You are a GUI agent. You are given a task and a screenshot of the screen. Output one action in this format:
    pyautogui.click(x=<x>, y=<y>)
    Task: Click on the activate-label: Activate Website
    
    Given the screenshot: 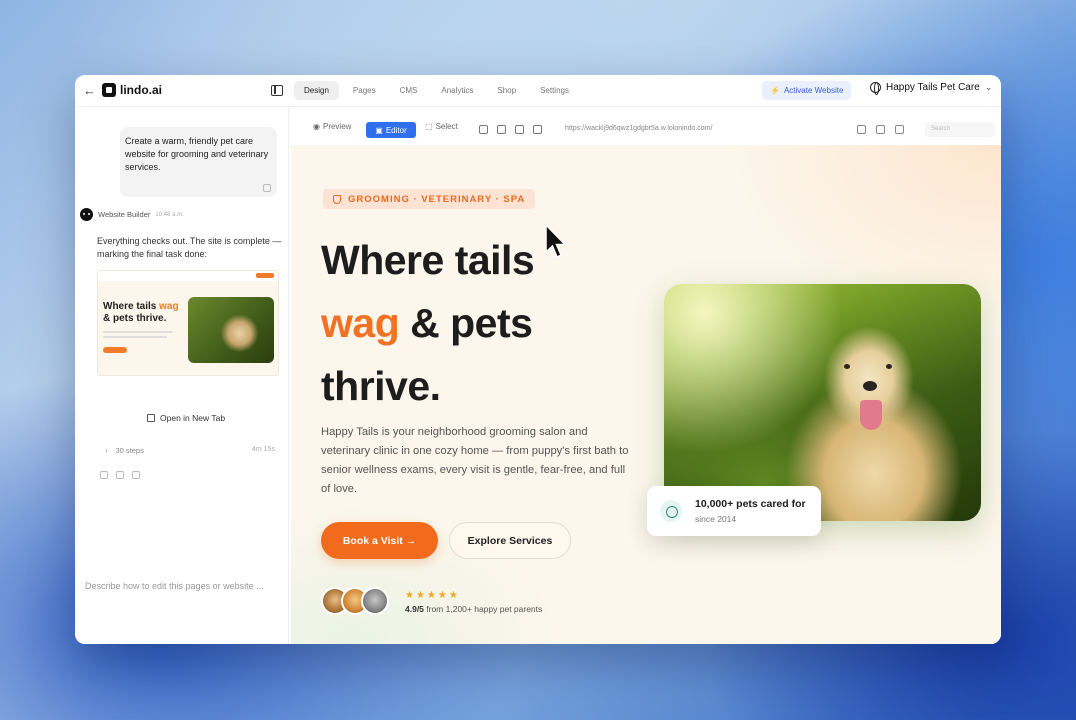 What is the action you would take?
    pyautogui.click(x=813, y=90)
    